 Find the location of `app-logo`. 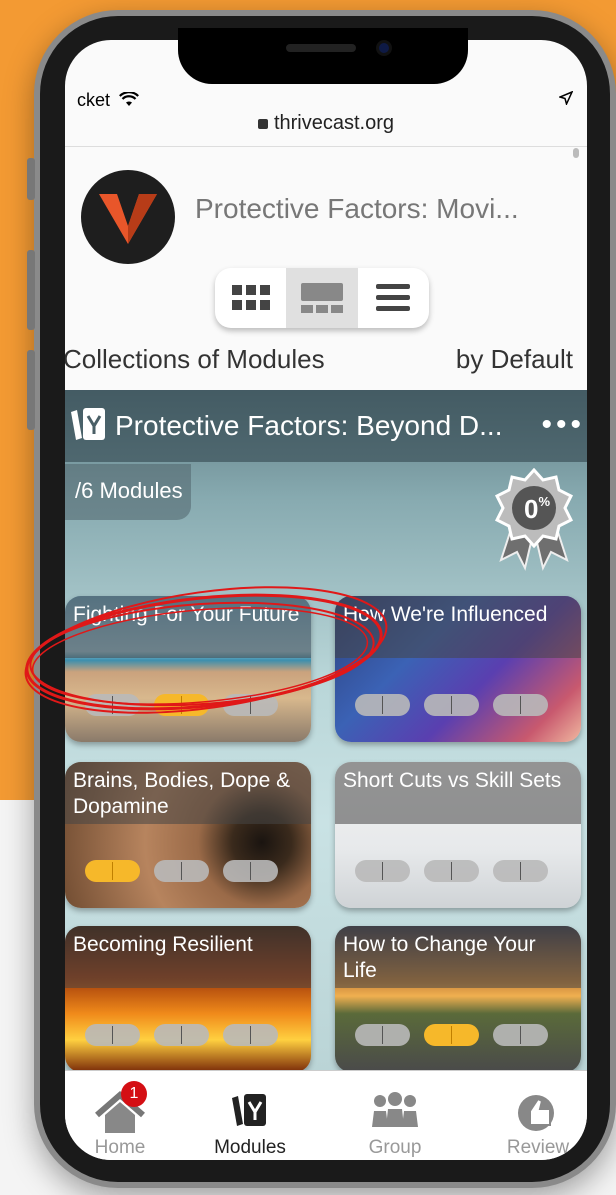

app-logo is located at coordinates (128, 217).